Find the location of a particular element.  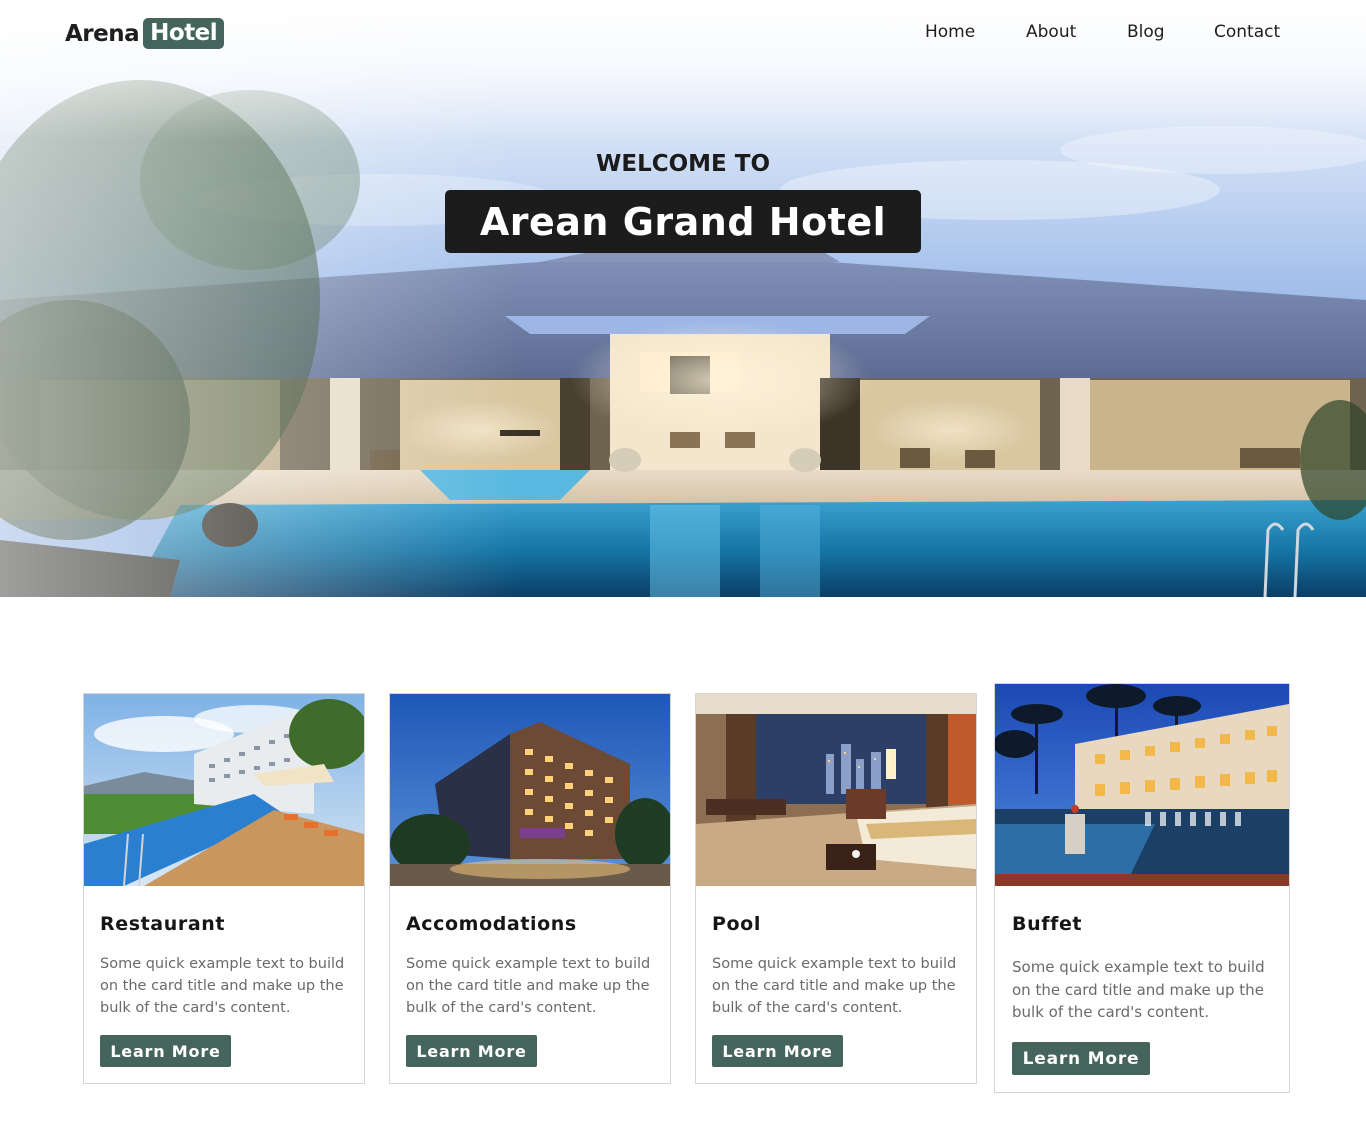

restaurant-image is located at coordinates (224, 790).